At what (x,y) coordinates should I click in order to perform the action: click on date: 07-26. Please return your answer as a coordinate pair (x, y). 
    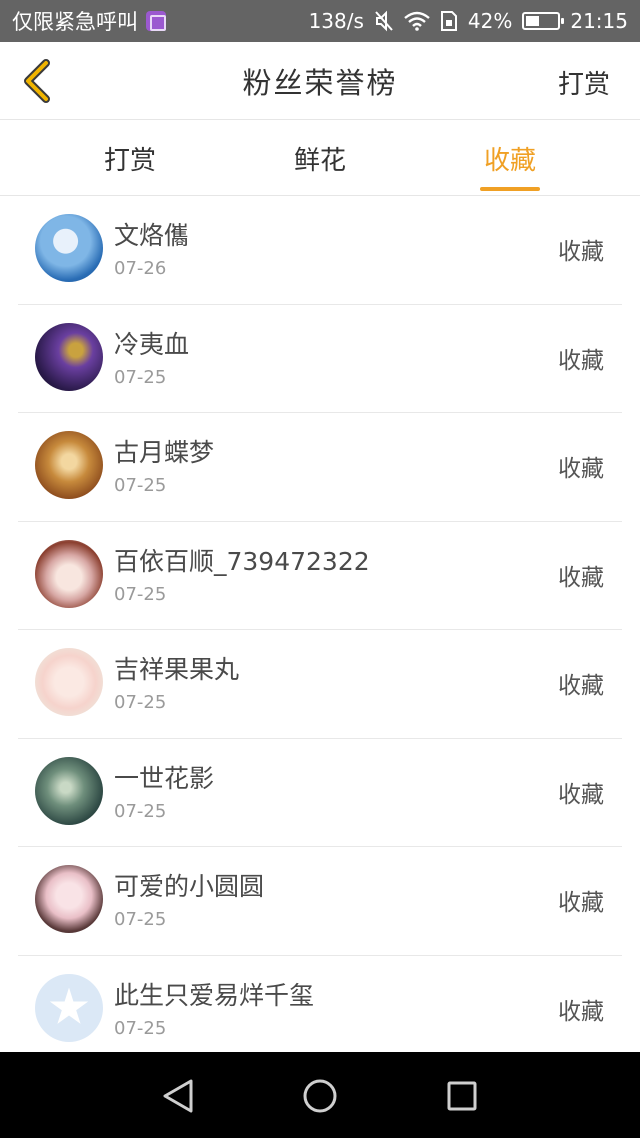
    Looking at the image, I should click on (140, 268).